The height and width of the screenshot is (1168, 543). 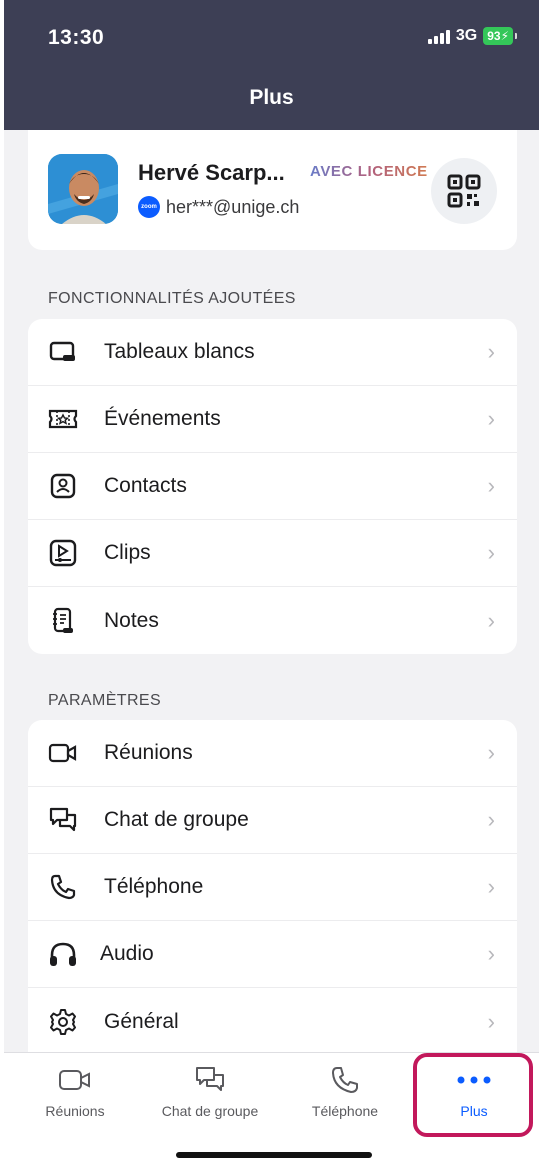 I want to click on home-indicator, so click(x=274, y=1155).